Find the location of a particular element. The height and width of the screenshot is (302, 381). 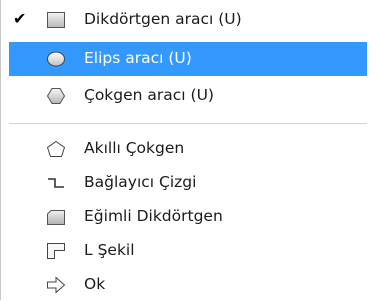

menu-item-label: Eğimli Dikdörtgen is located at coordinates (153, 216).